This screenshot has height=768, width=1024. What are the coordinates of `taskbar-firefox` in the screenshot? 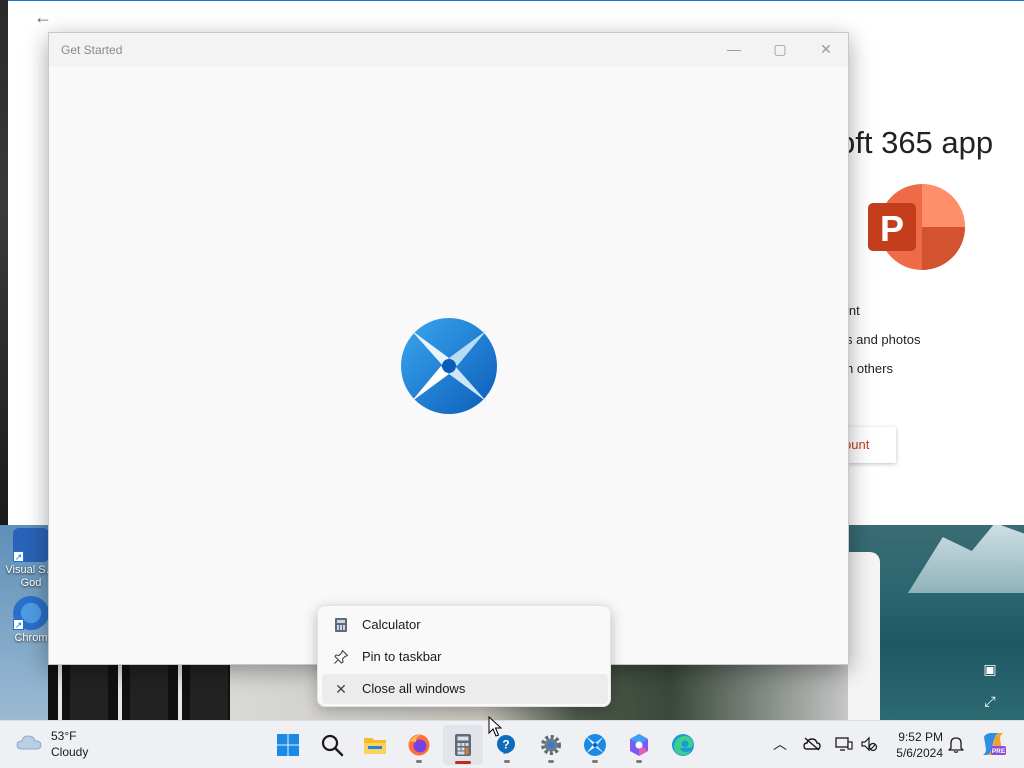 It's located at (419, 745).